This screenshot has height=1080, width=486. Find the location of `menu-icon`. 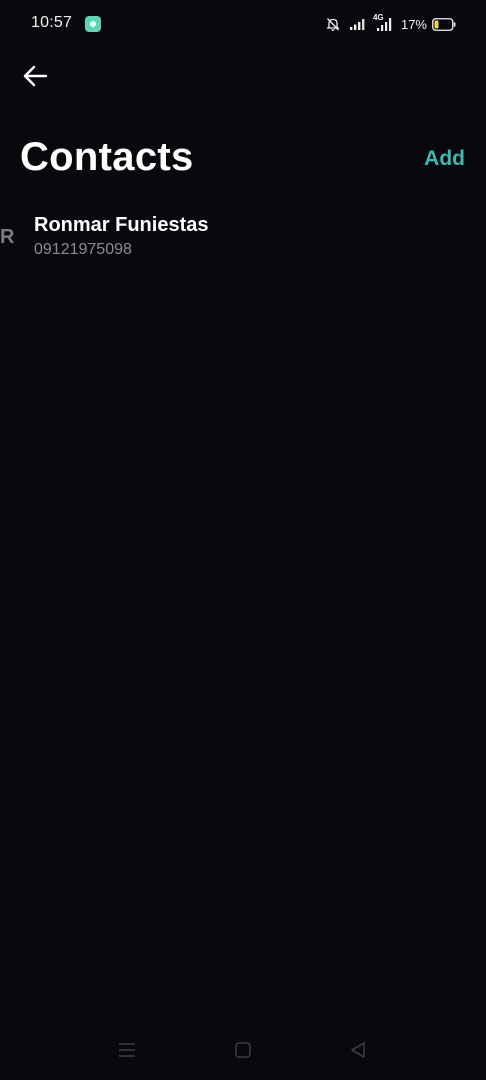

menu-icon is located at coordinates (127, 1050).